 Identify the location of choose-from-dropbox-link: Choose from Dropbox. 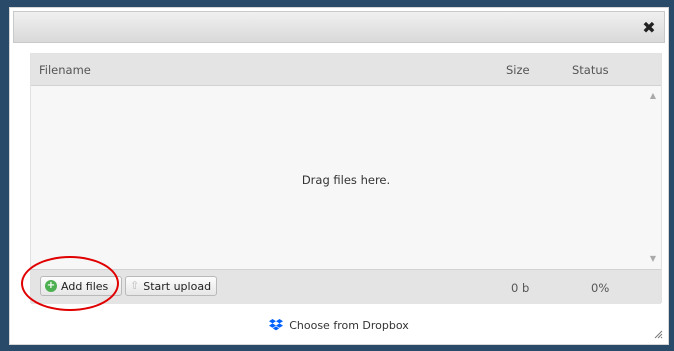
(339, 325).